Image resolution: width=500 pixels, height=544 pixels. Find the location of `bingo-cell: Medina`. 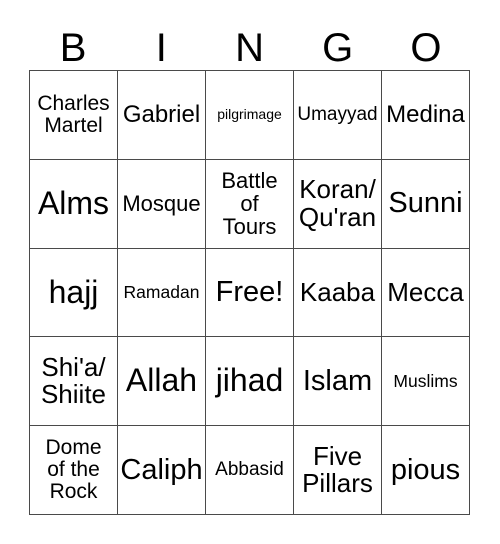

bingo-cell: Medina is located at coordinates (426, 115).